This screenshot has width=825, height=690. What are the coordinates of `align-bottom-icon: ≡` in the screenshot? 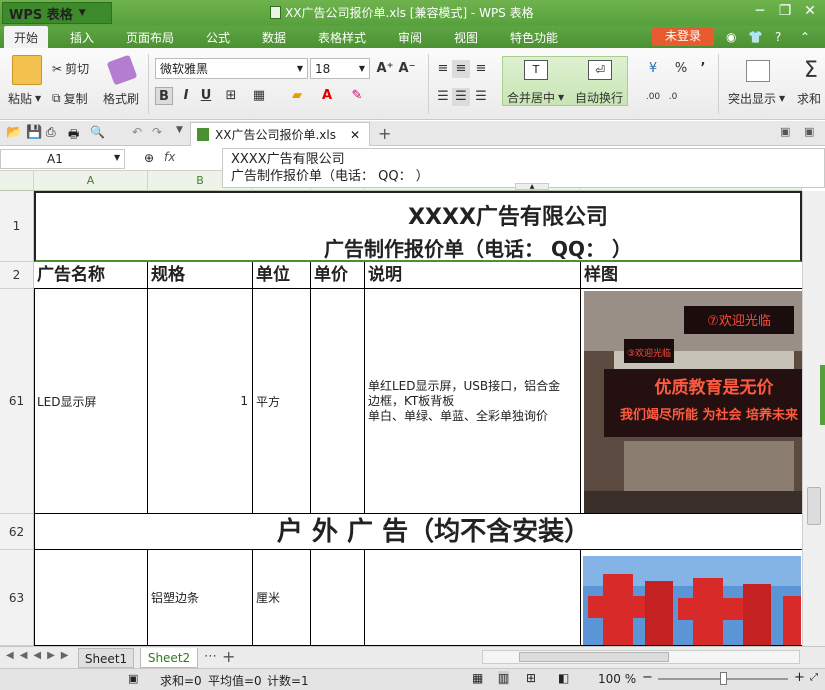 It's located at (481, 69).